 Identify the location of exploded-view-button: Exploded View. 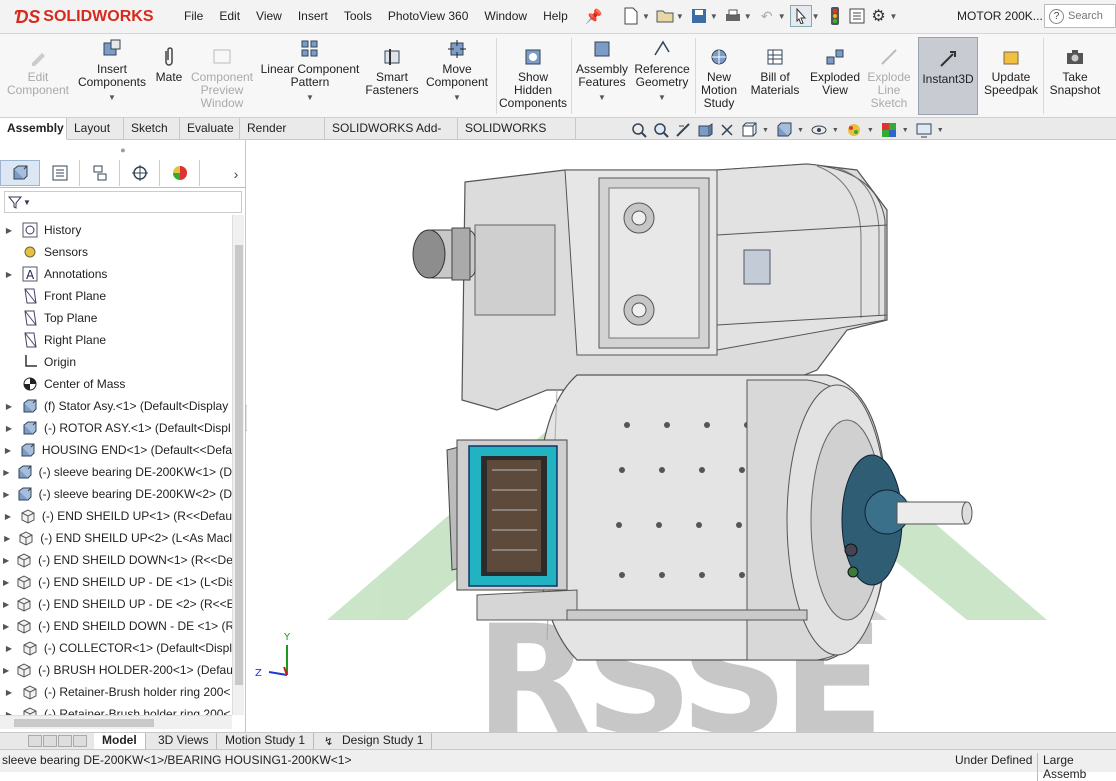
(835, 71).